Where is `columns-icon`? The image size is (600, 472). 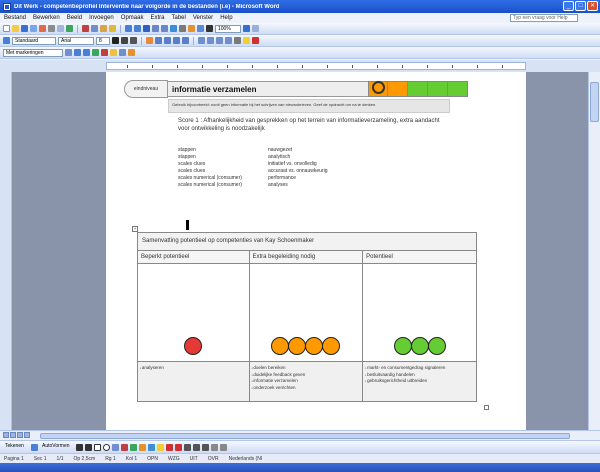 columns-icon is located at coordinates (182, 28).